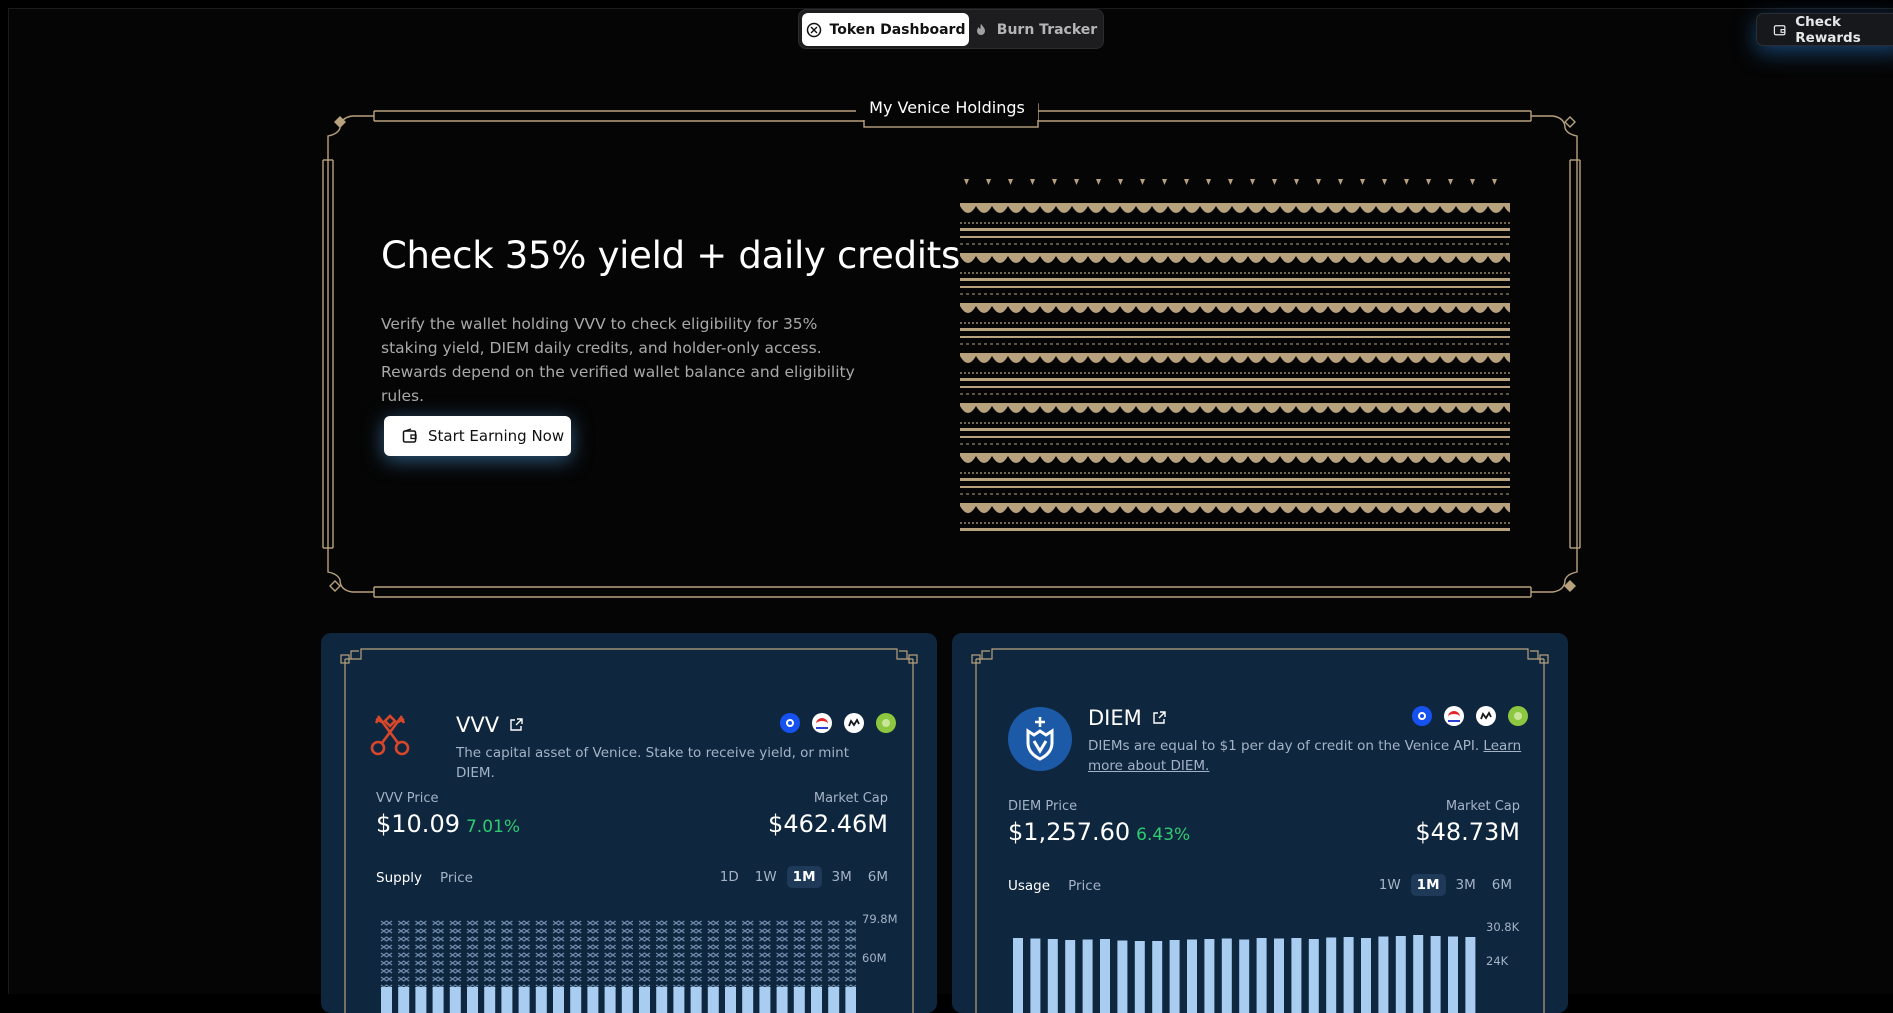  Describe the element at coordinates (477, 436) in the screenshot. I see `start-earning-button: Start Earning Now` at that location.